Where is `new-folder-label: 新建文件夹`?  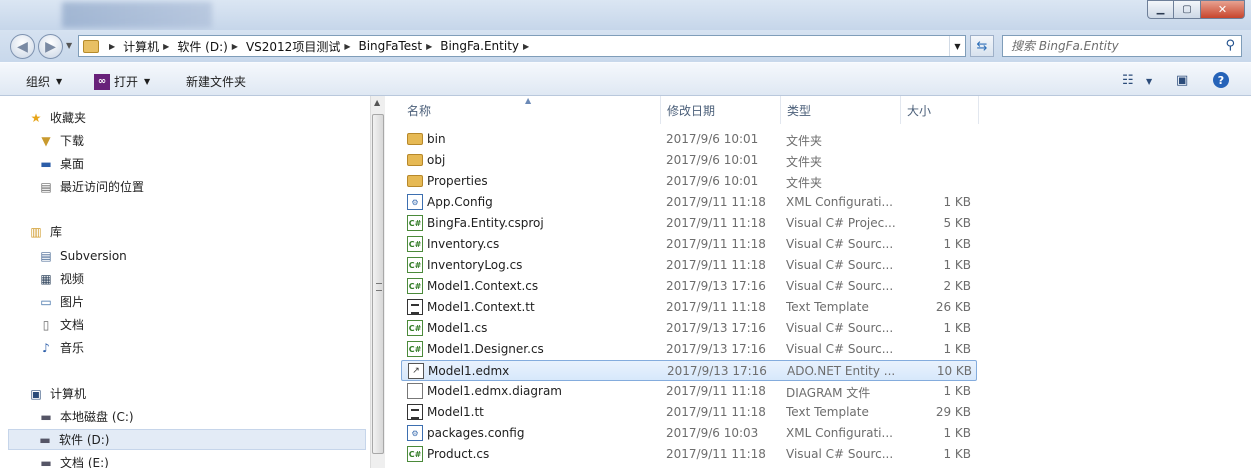 new-folder-label: 新建文件夹 is located at coordinates (216, 82).